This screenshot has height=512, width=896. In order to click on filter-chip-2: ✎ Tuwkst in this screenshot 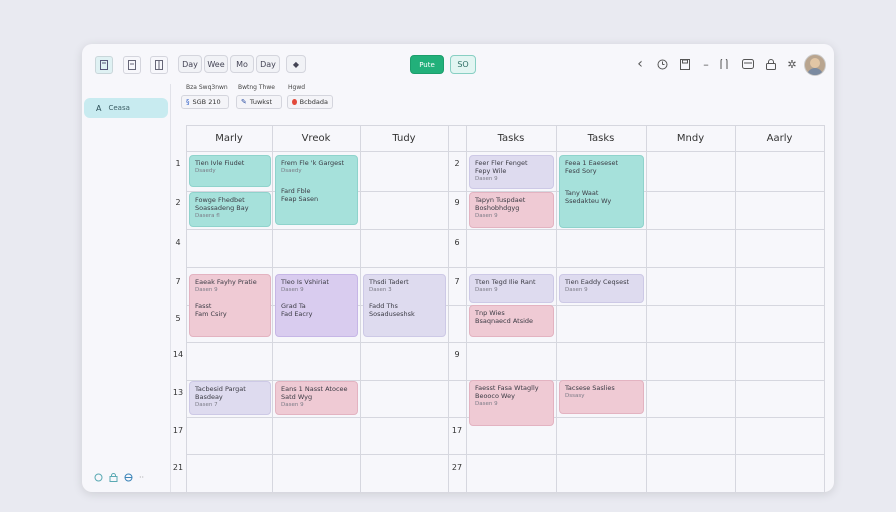, I will do `click(259, 102)`.